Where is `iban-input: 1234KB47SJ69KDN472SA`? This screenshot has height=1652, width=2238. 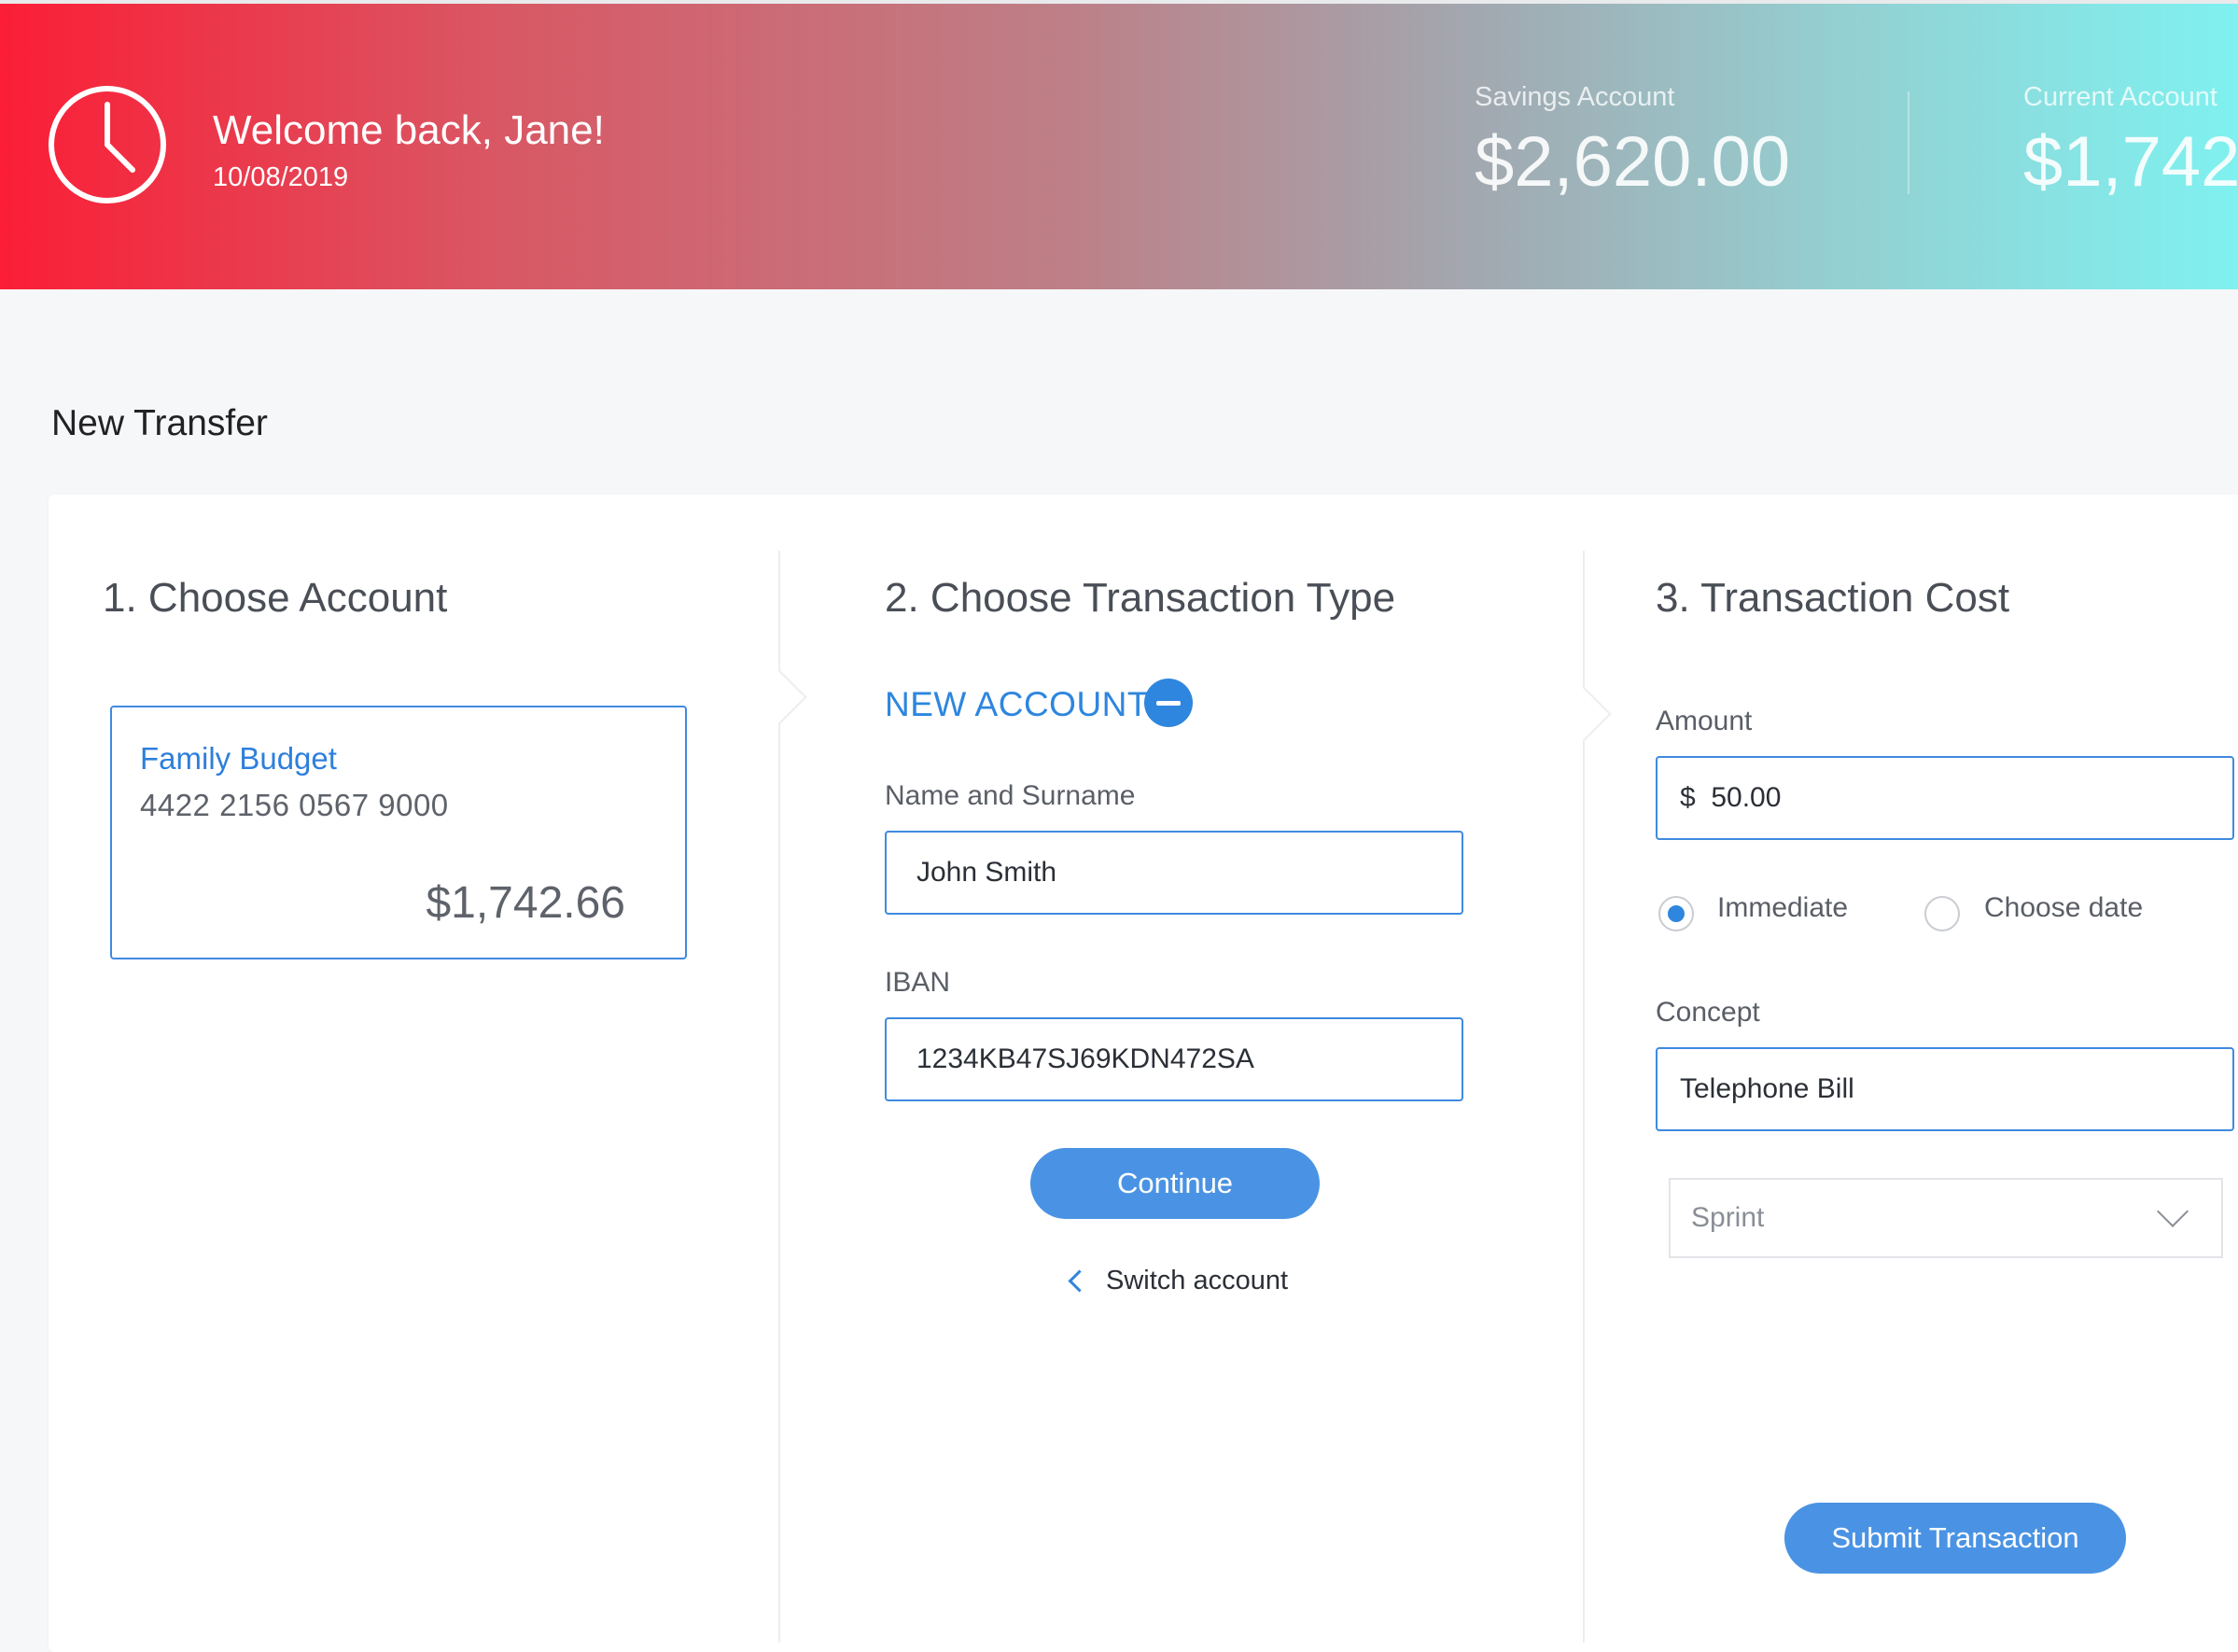 iban-input: 1234KB47SJ69KDN472SA is located at coordinates (1174, 1059).